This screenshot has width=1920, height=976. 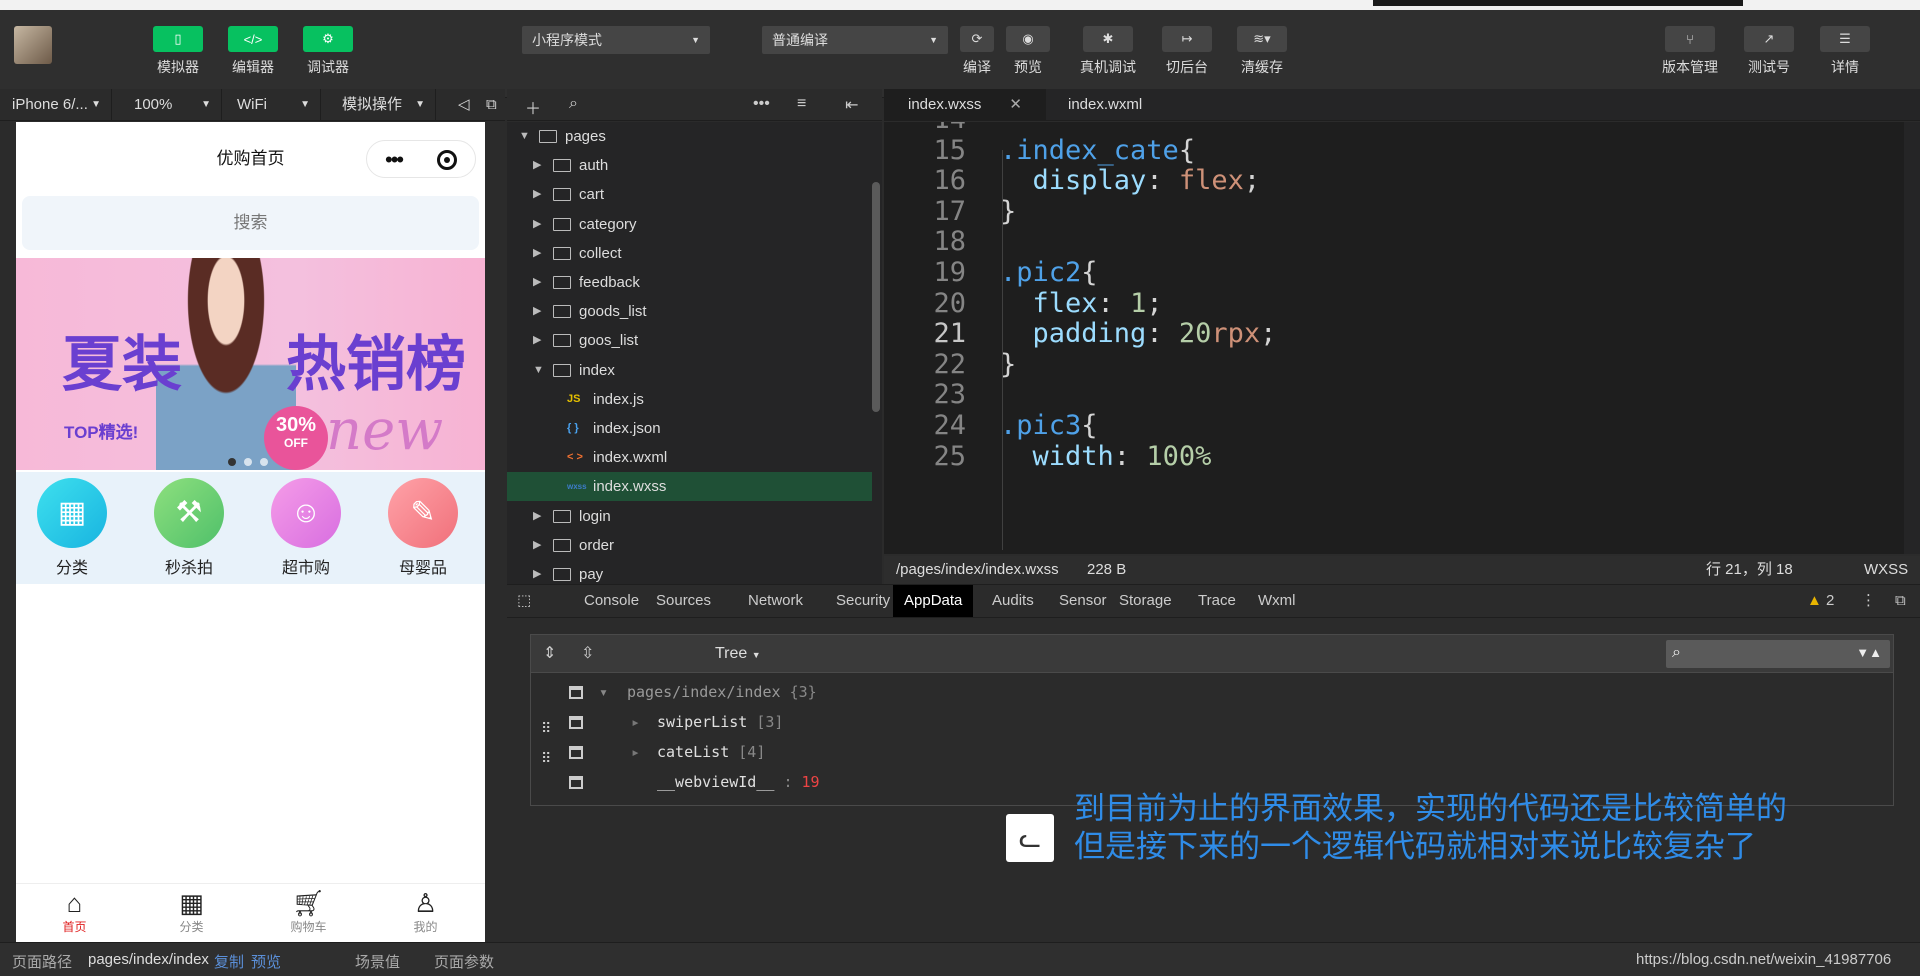 What do you see at coordinates (1886, 570) in the screenshot?
I see `language-mode: WXSS` at bounding box center [1886, 570].